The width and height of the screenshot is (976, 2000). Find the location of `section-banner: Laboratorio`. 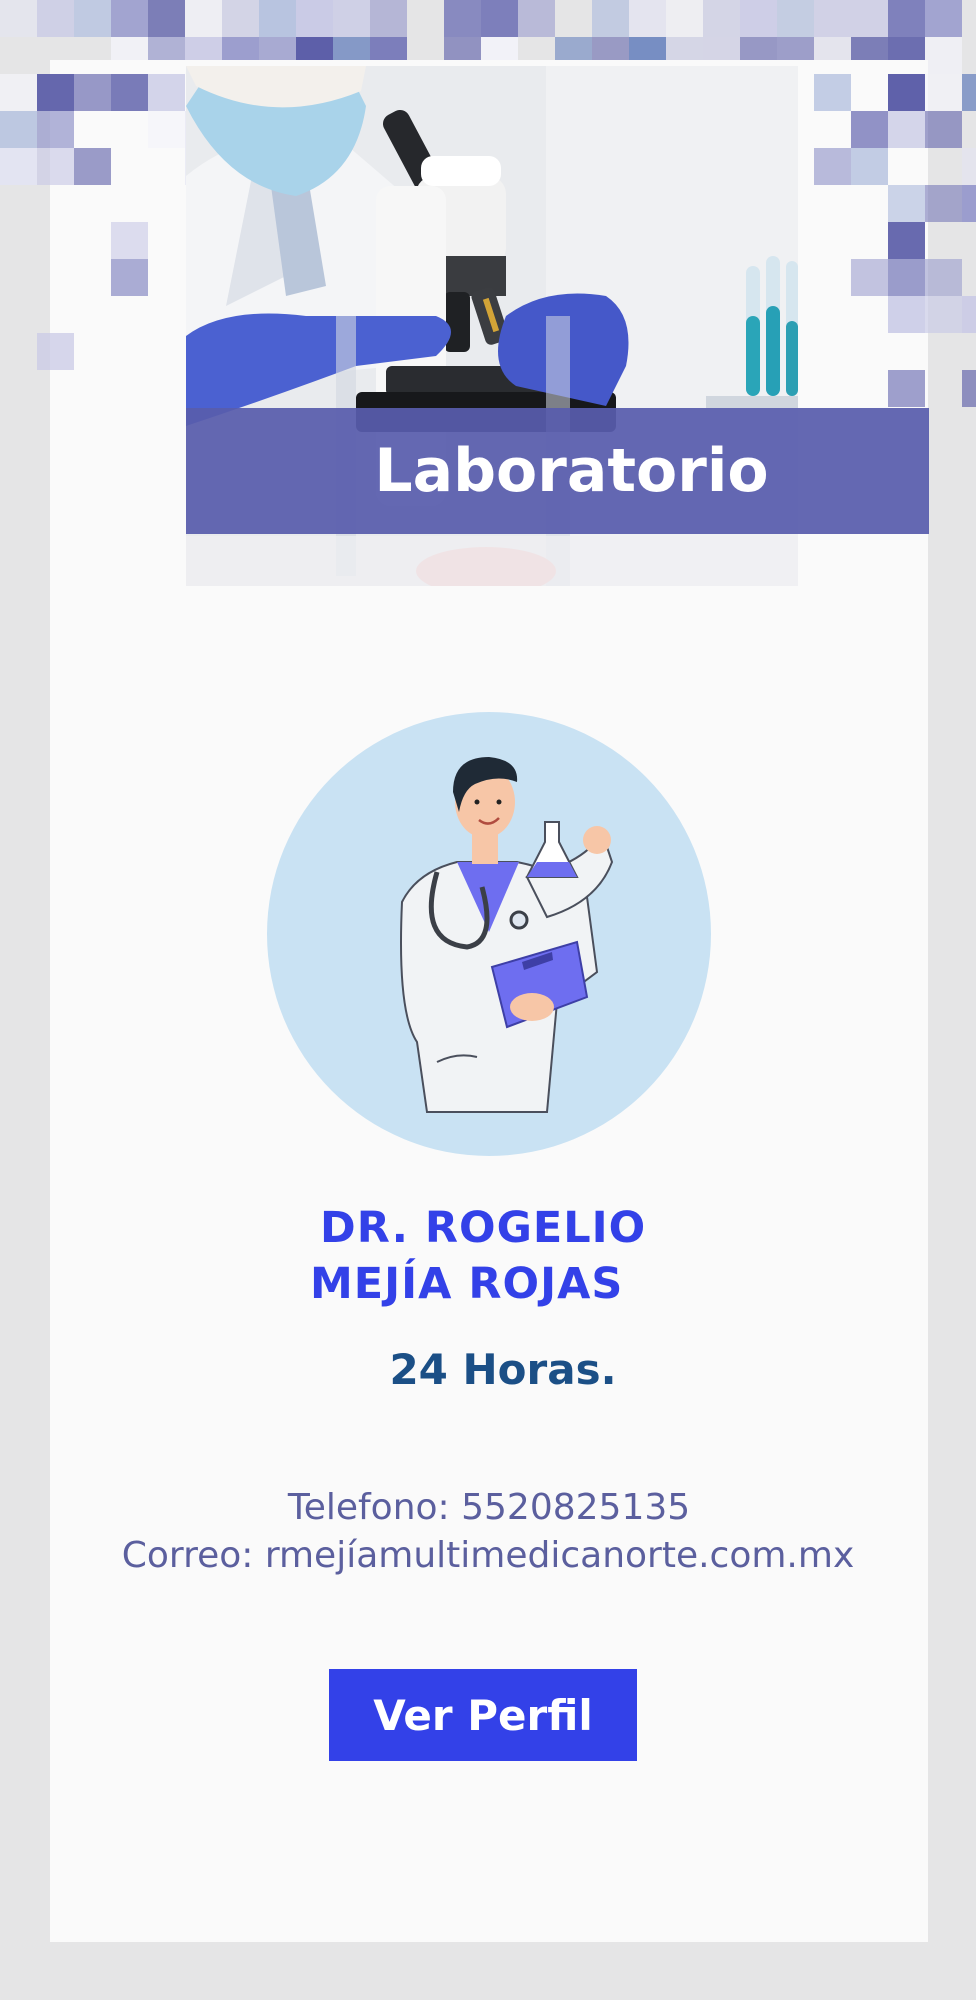

section-banner: Laboratorio is located at coordinates (557, 471).